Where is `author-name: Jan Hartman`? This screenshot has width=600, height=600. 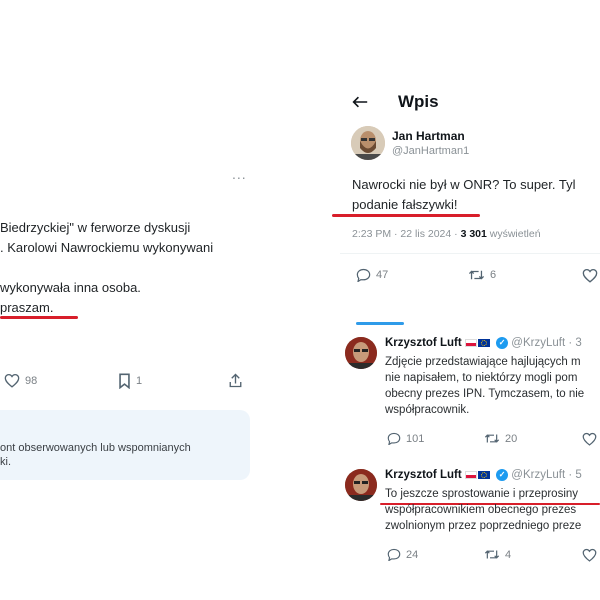 author-name: Jan Hartman is located at coordinates (428, 136).